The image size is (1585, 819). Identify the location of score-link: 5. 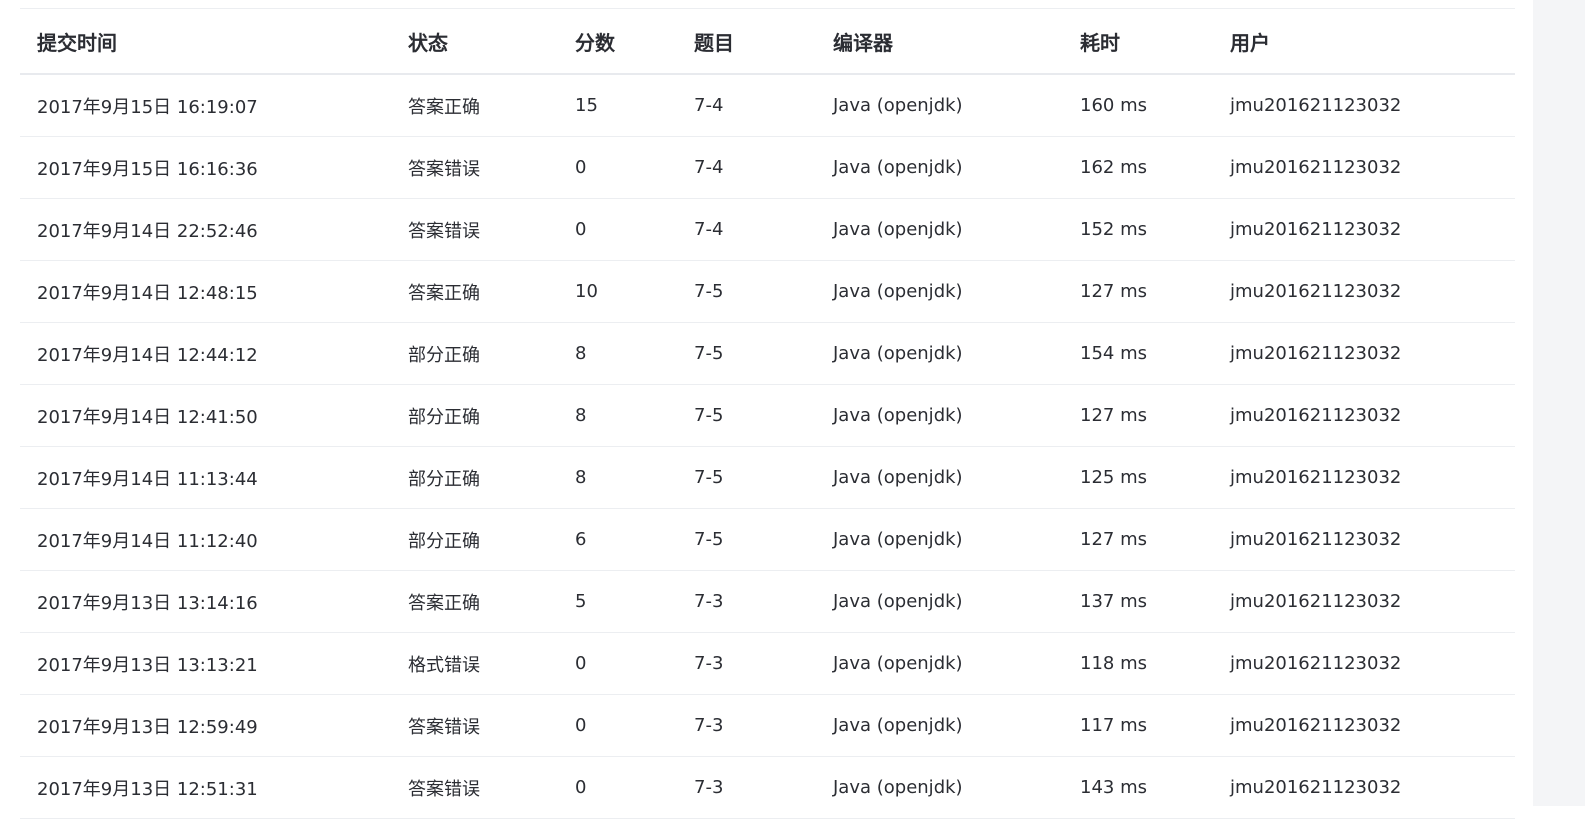
(634, 601).